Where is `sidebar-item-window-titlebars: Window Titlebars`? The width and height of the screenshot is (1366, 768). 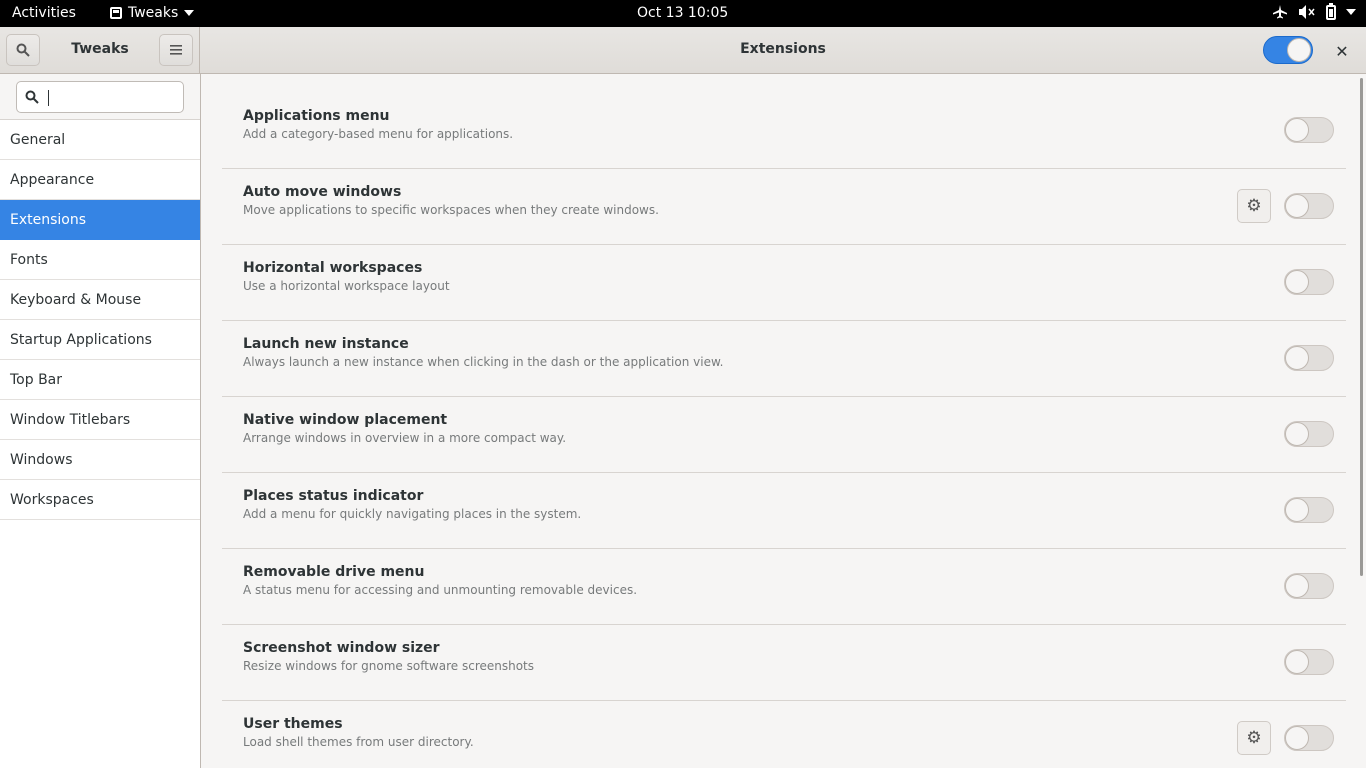
sidebar-item-window-titlebars: Window Titlebars is located at coordinates (100, 420).